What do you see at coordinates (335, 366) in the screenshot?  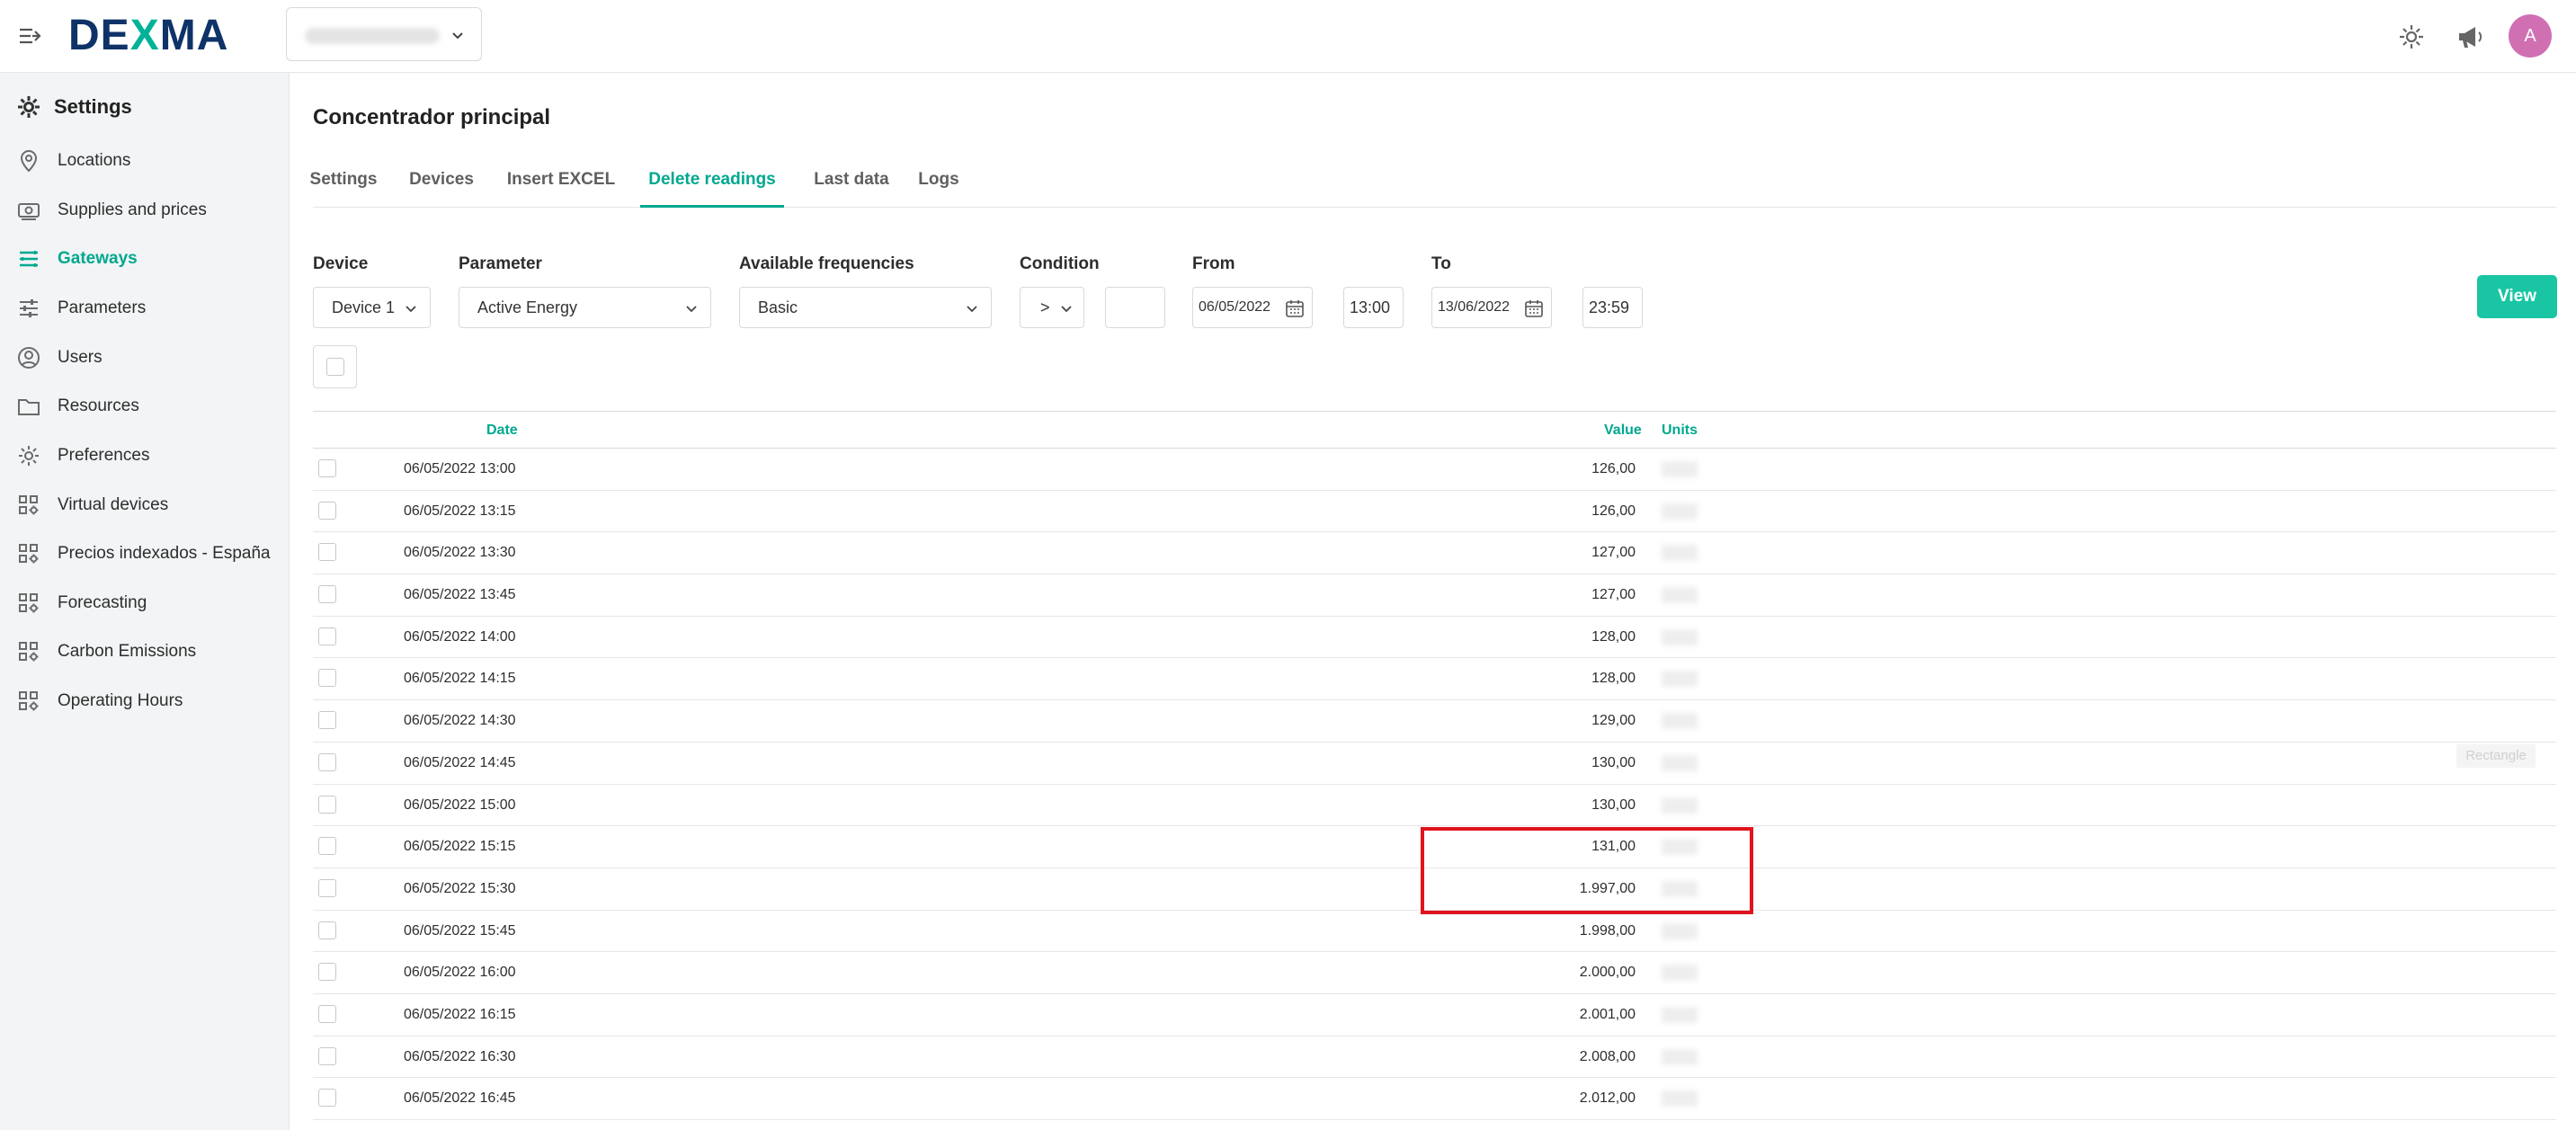 I see `select-all-checkbox` at bounding box center [335, 366].